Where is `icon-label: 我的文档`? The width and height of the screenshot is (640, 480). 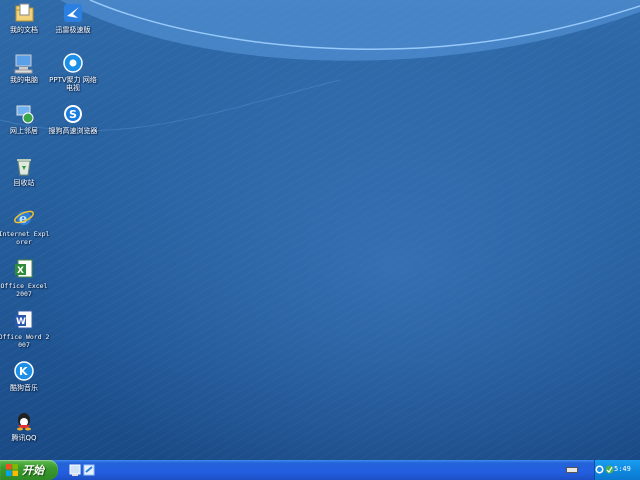
icon-label: 我的文档 is located at coordinates (24, 30).